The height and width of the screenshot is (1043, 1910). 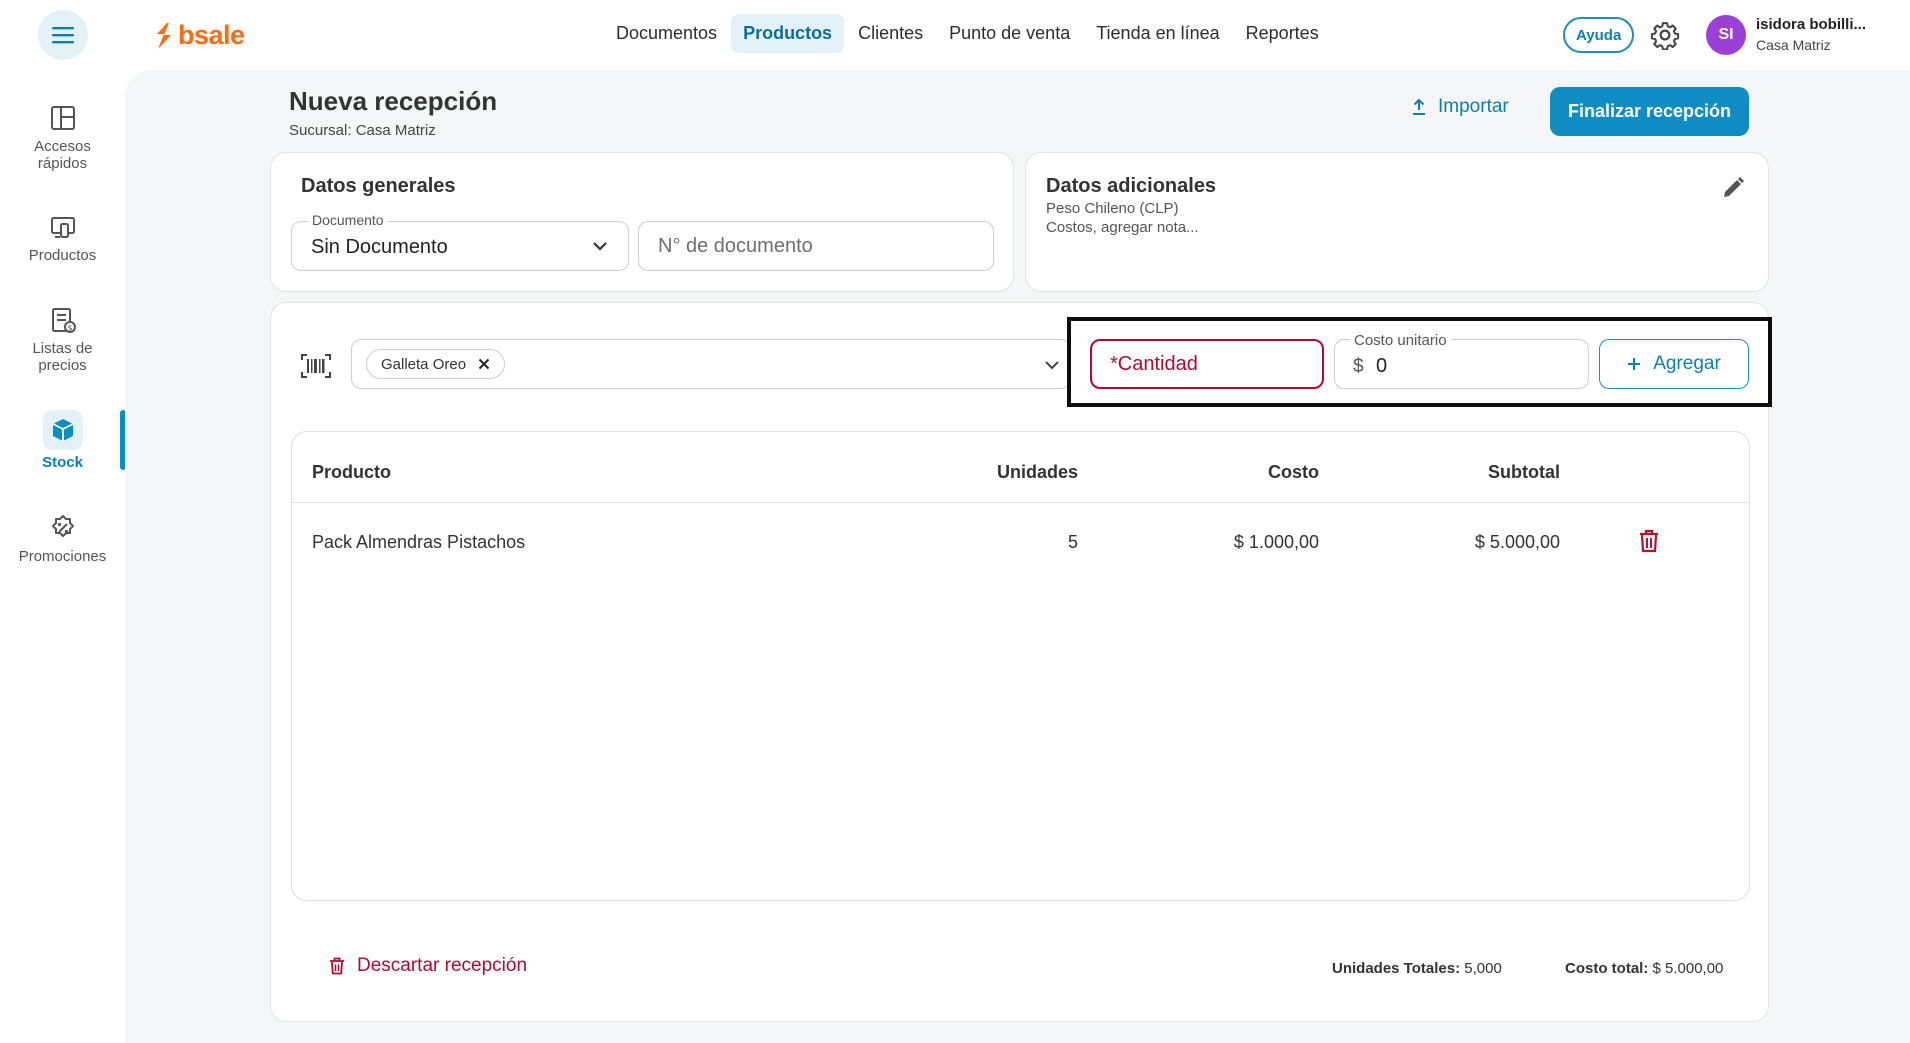 I want to click on hamburger-icon, so click(x=63, y=35).